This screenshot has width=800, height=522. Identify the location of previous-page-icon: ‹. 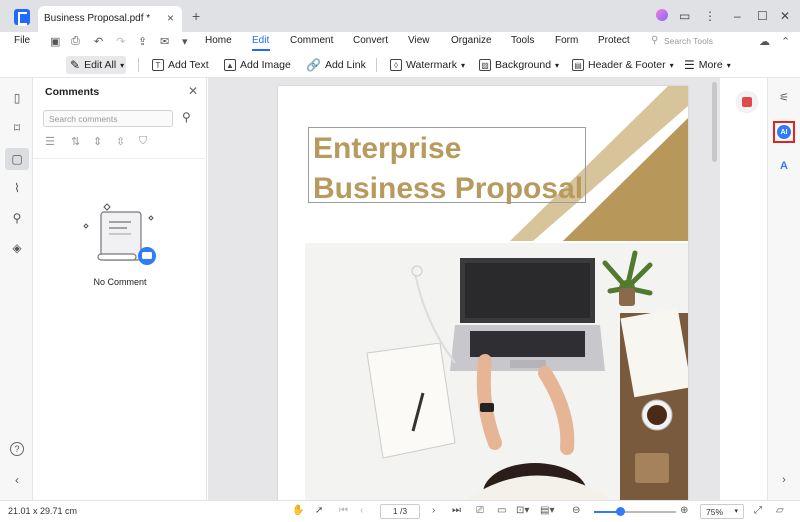
(361, 510).